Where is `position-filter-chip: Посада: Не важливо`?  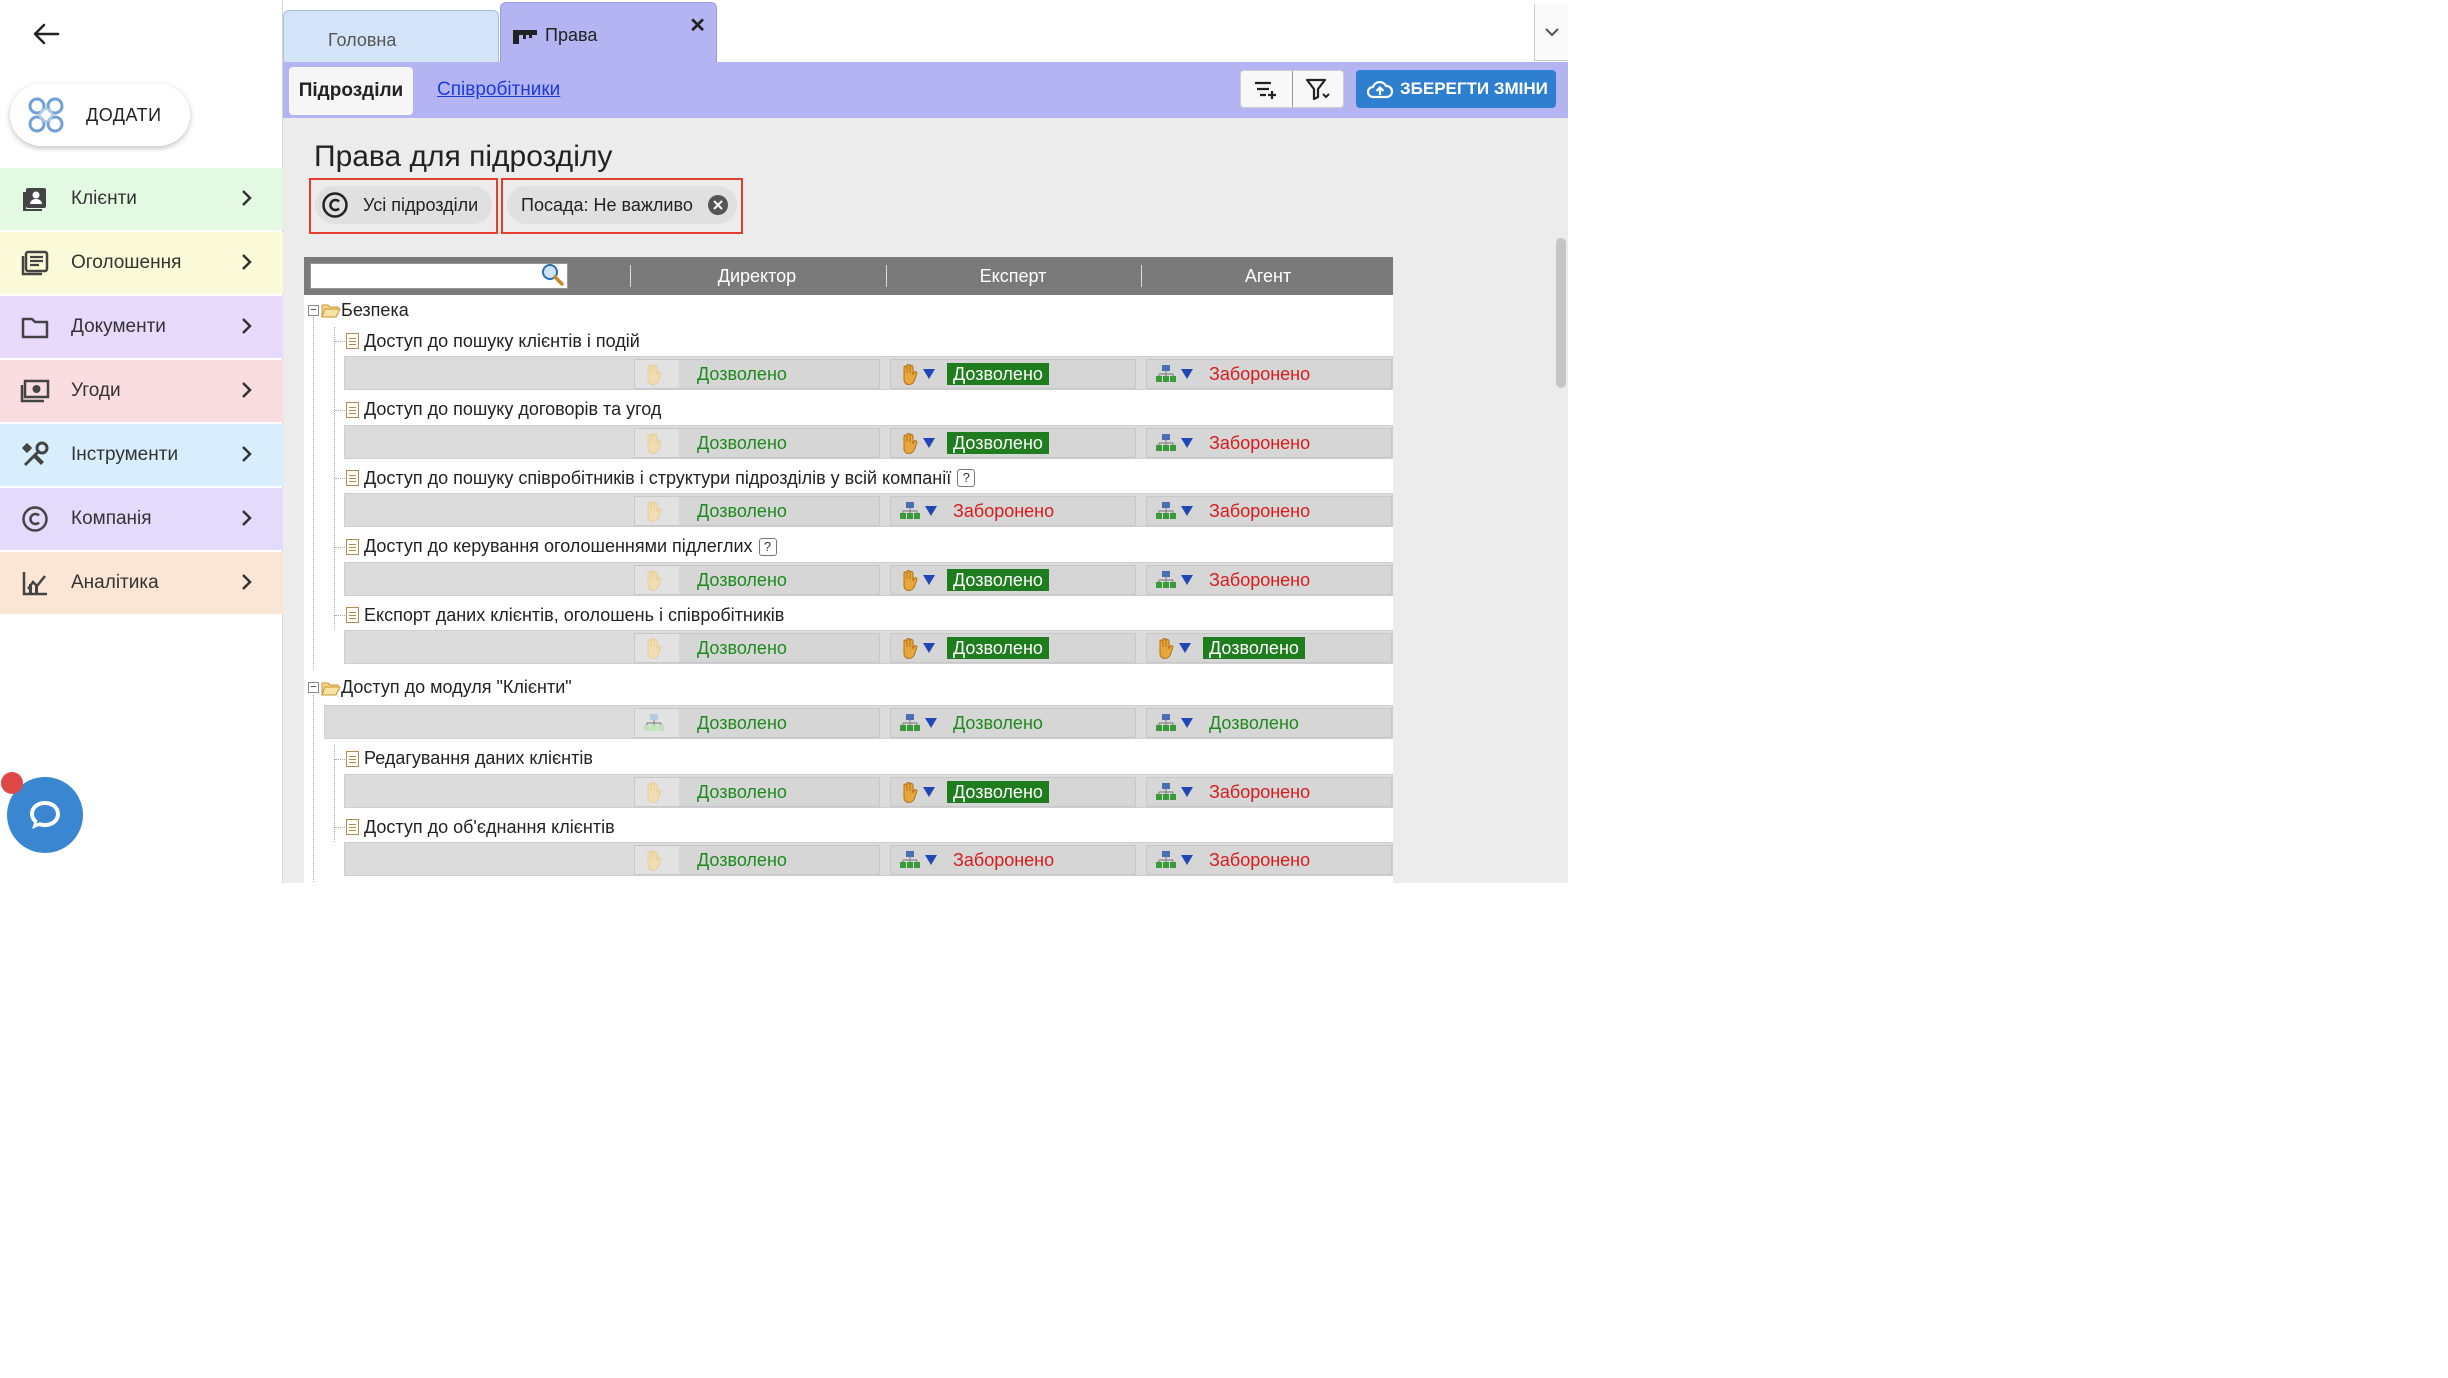
position-filter-chip: Посада: Не важливо is located at coordinates (622, 205).